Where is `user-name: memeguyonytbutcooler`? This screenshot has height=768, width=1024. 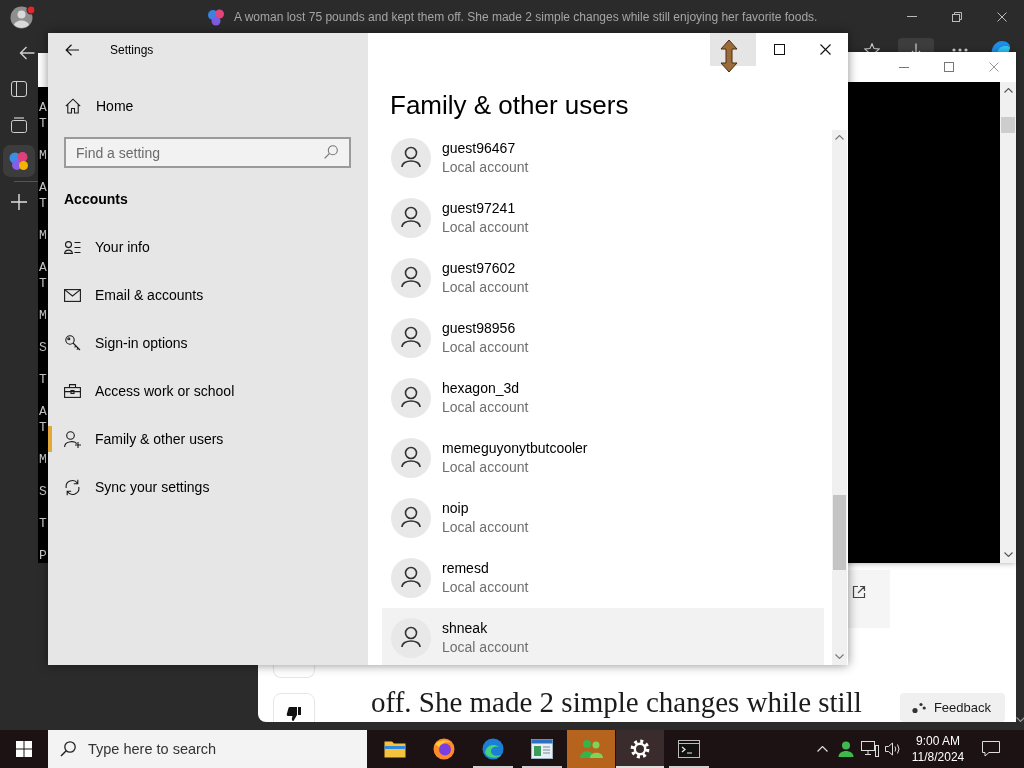 user-name: memeguyonytbutcooler is located at coordinates (515, 448).